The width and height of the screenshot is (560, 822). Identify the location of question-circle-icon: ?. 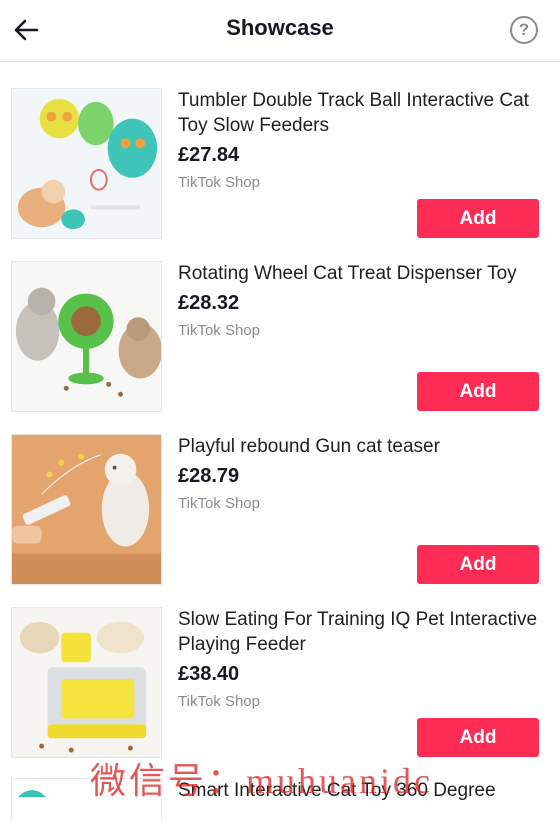
(524, 29).